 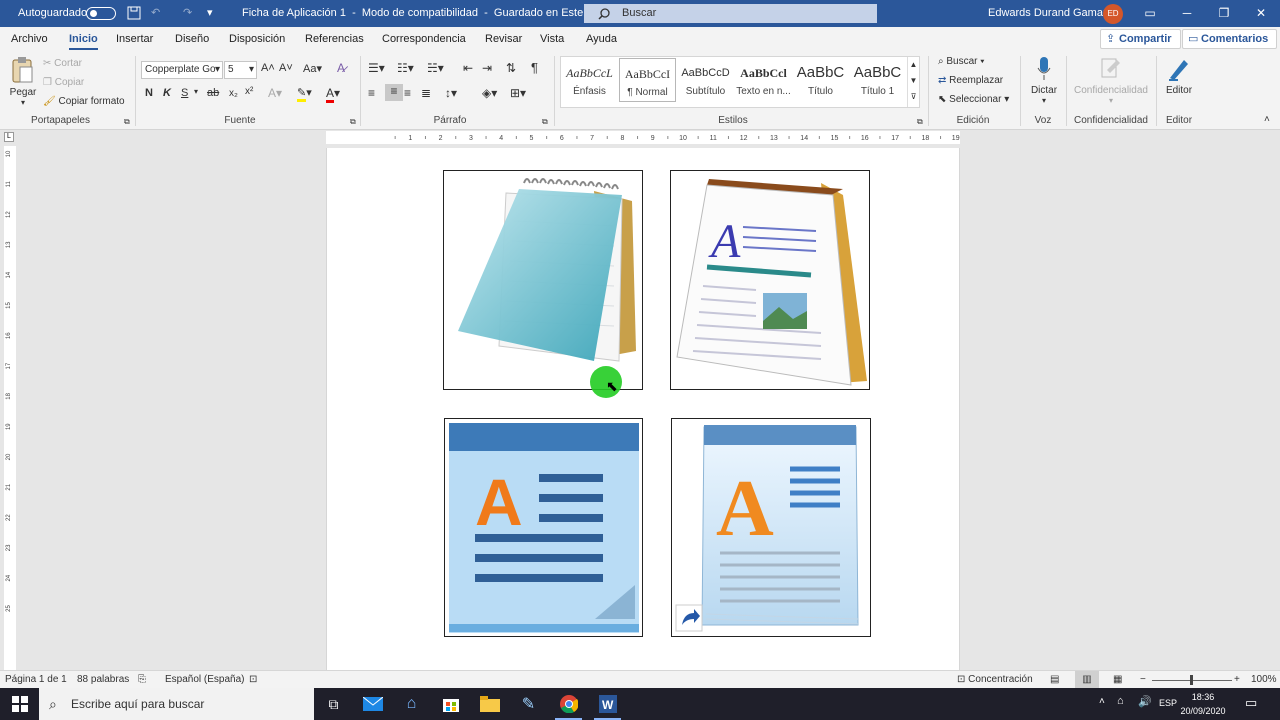 What do you see at coordinates (10, 408) in the screenshot?
I see `vertical-ruler: 10 11 12 13 14 15 16 17 18 19 20 21 22 23 24 25` at bounding box center [10, 408].